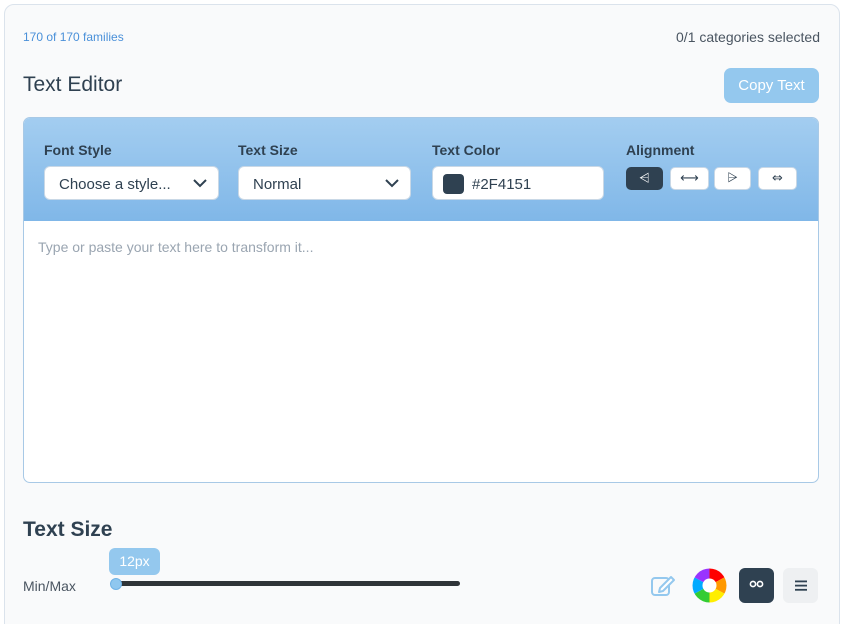  I want to click on min-max-label: Min/Max, so click(49, 586).